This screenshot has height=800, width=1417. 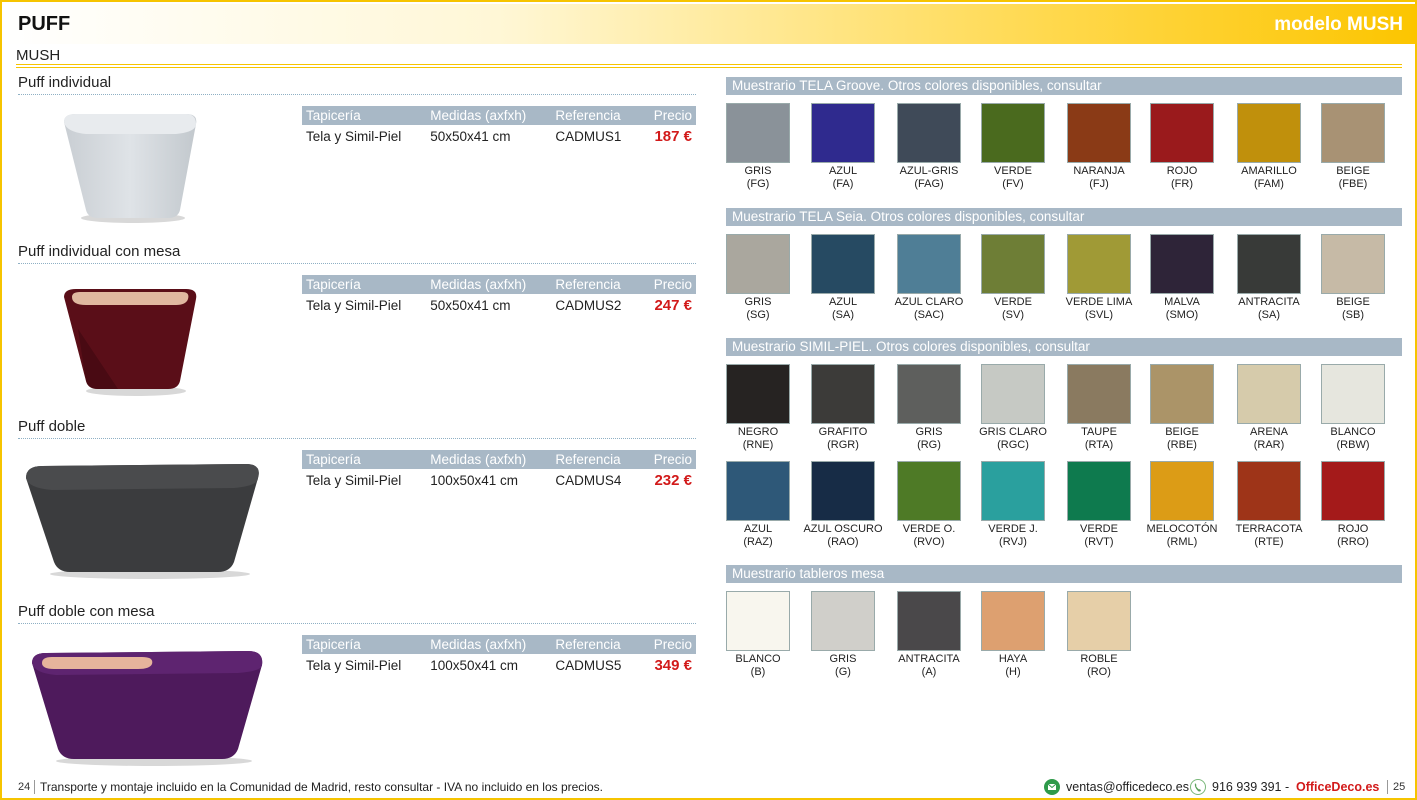 I want to click on swatch-name: GRAFITO, so click(x=843, y=432).